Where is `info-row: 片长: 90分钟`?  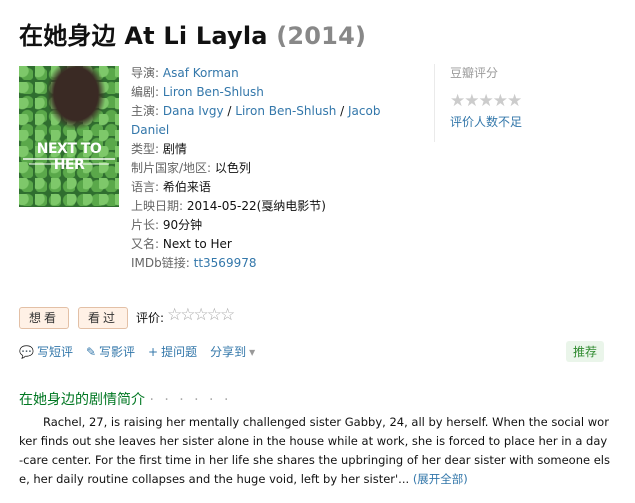
info-row: 片长: 90分钟 is located at coordinates (258, 225).